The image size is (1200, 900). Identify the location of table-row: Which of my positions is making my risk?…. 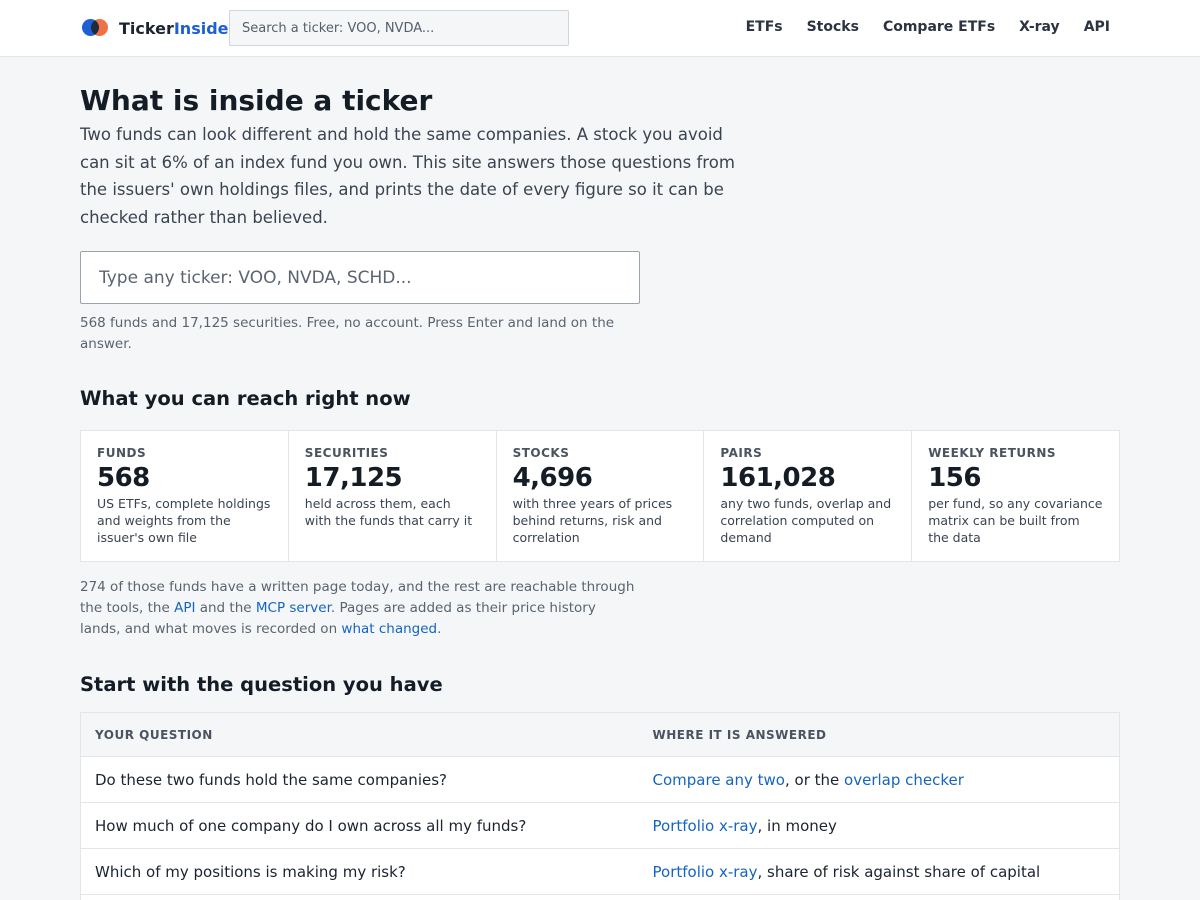
(600, 871).